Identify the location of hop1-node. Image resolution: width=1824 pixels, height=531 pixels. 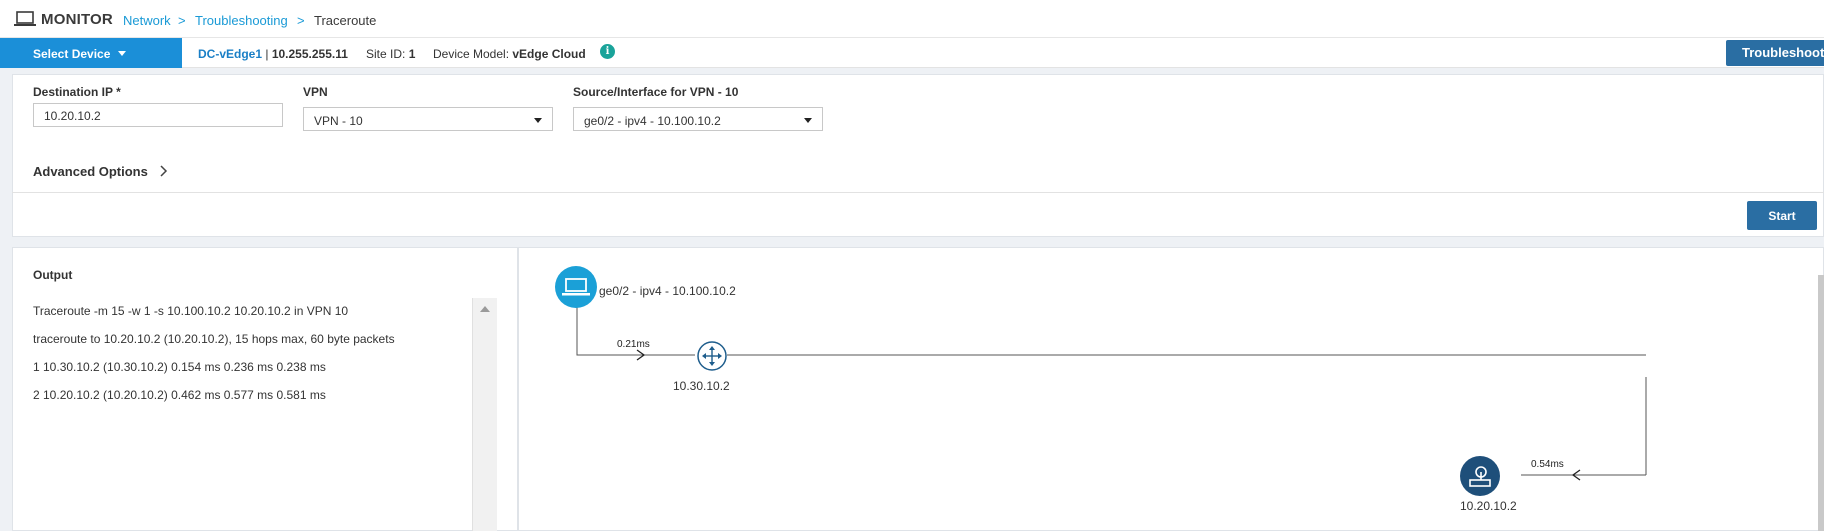
(712, 356).